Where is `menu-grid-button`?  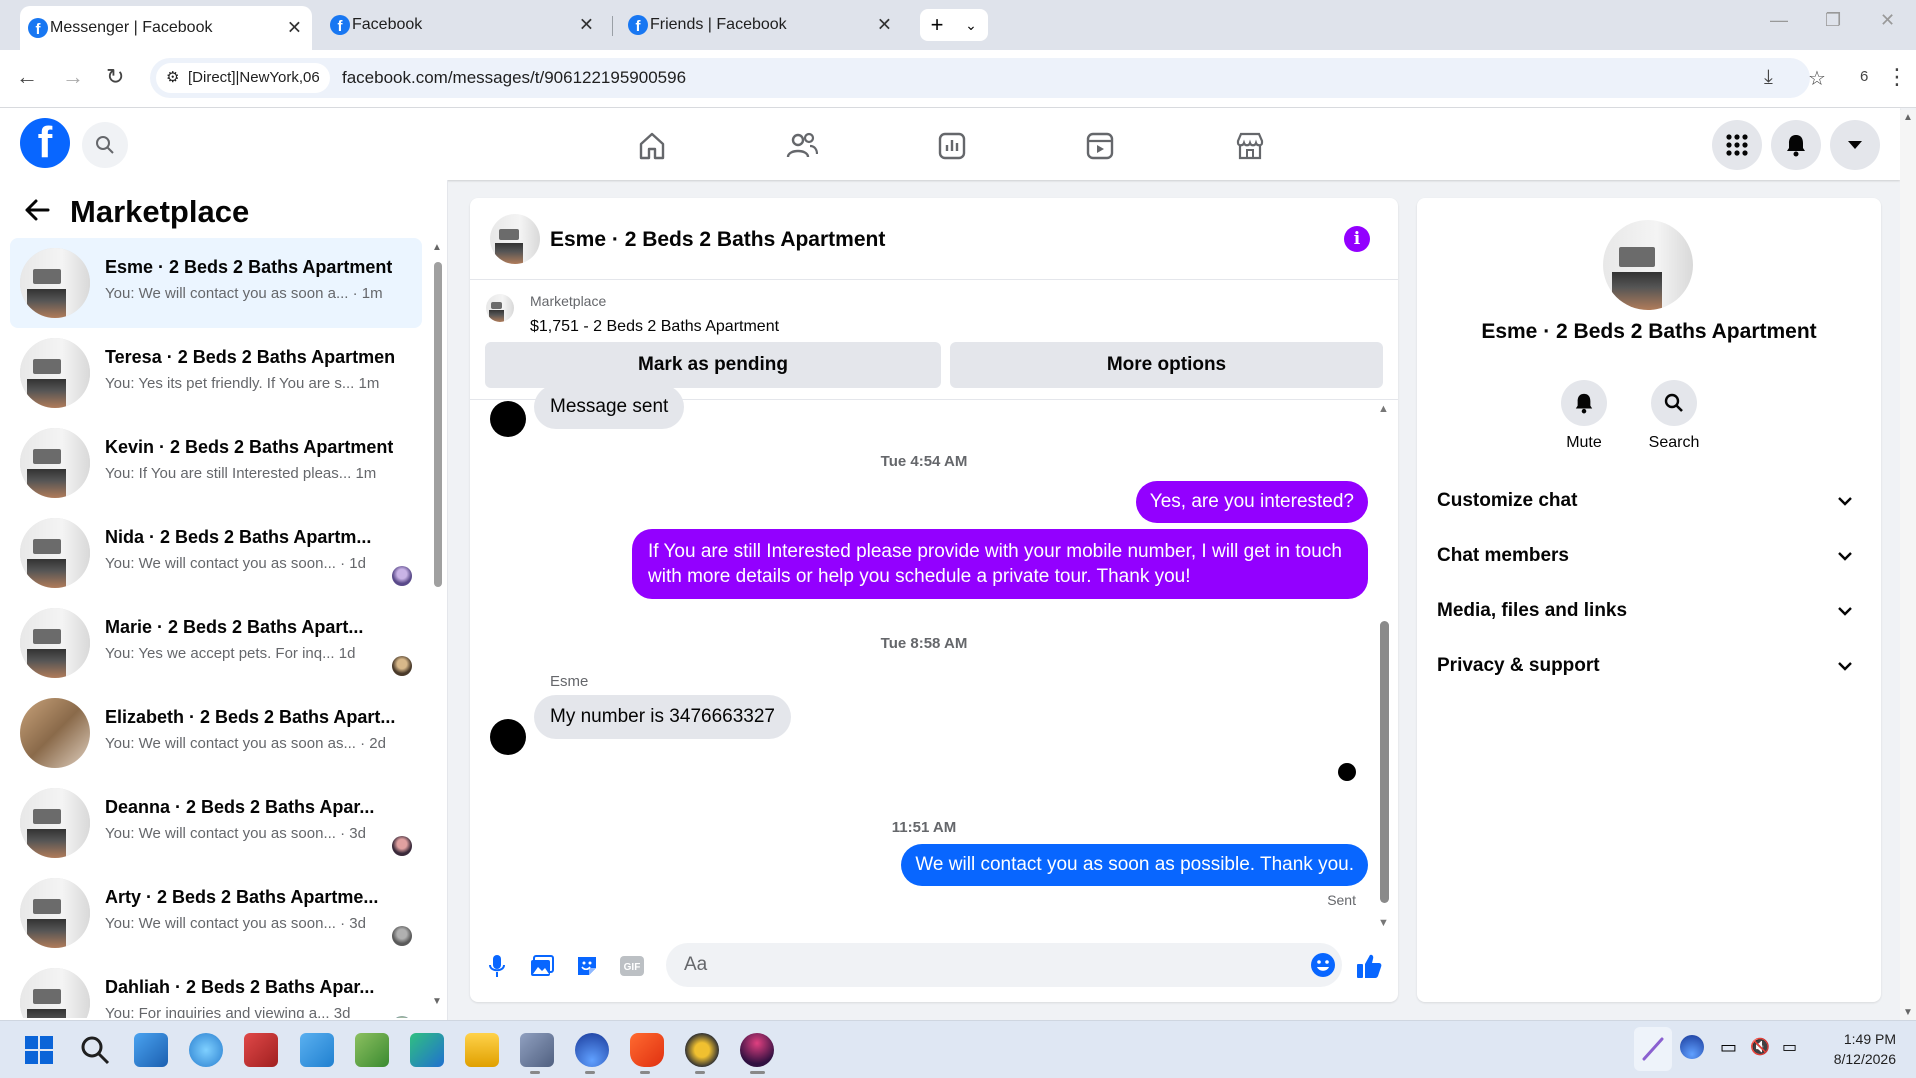 menu-grid-button is located at coordinates (1737, 145).